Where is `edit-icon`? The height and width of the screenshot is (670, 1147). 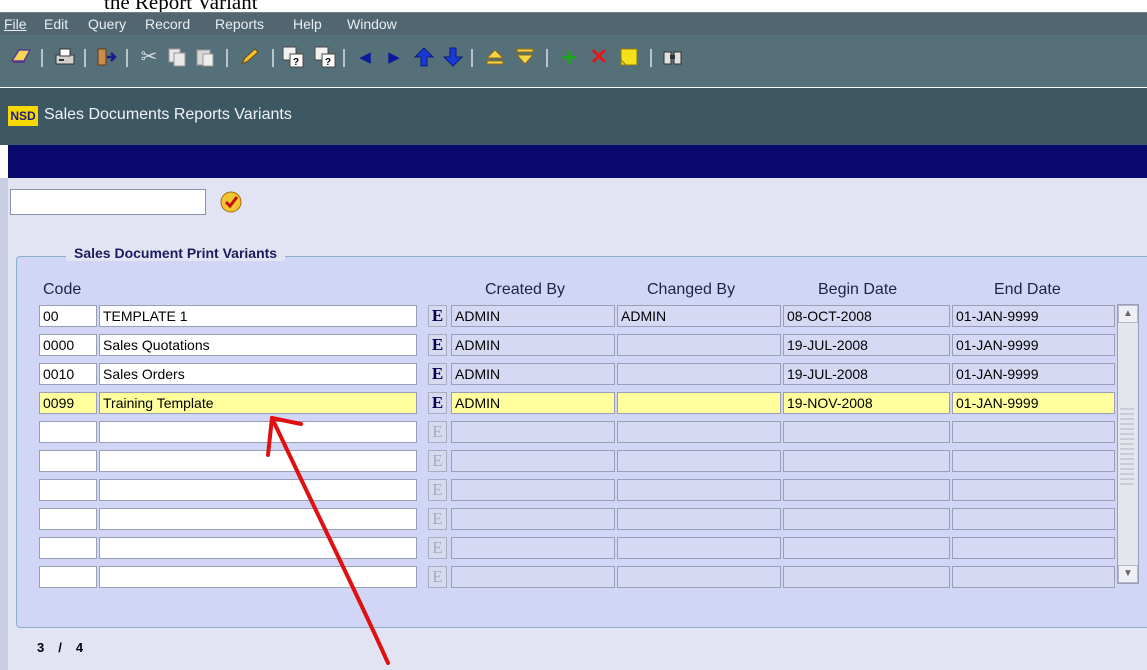 edit-icon is located at coordinates (249, 57).